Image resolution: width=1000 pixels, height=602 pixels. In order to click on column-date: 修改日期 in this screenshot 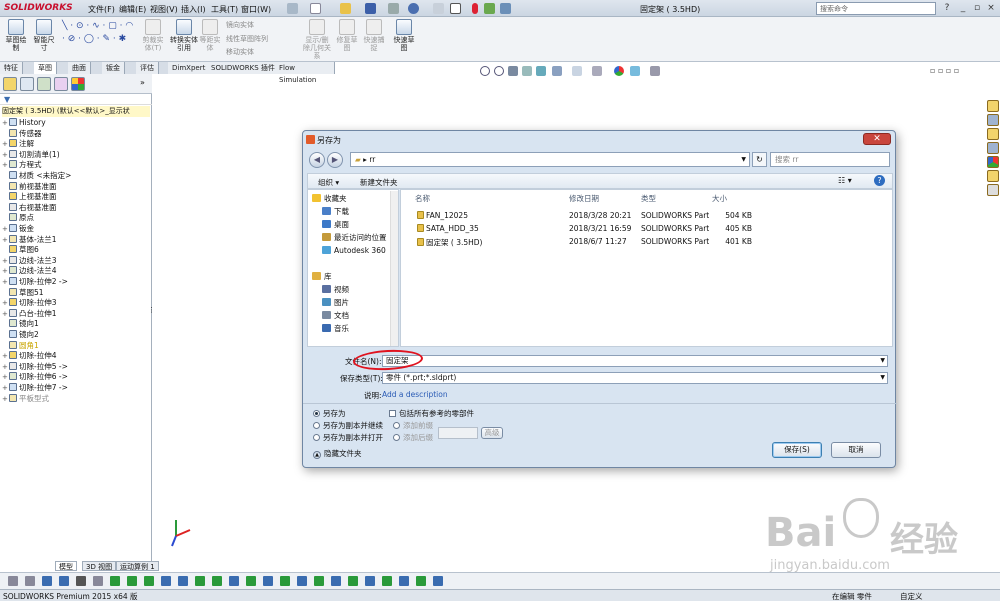, I will do `click(584, 198)`.